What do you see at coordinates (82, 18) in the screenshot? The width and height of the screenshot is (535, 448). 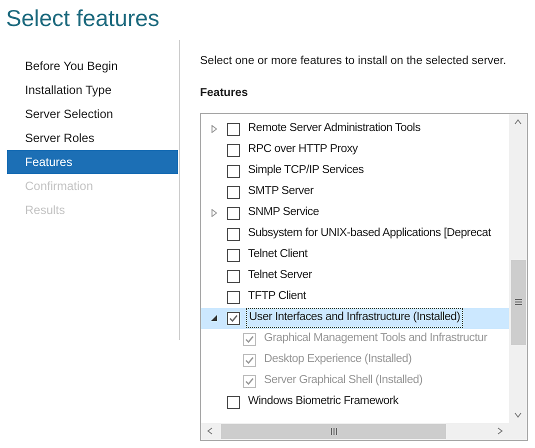 I see `page-title: Select features` at bounding box center [82, 18].